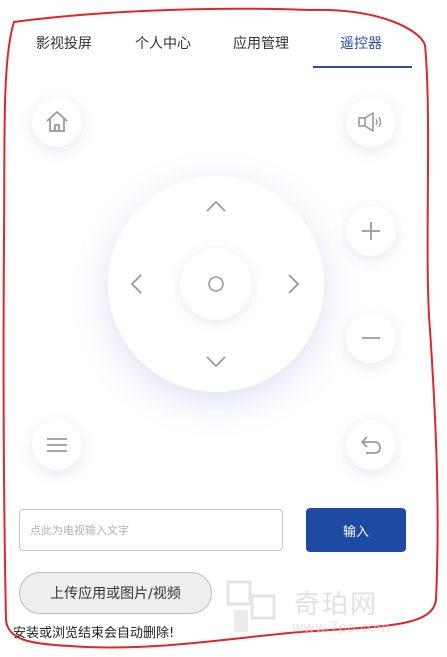  I want to click on ok-button, so click(216, 284).